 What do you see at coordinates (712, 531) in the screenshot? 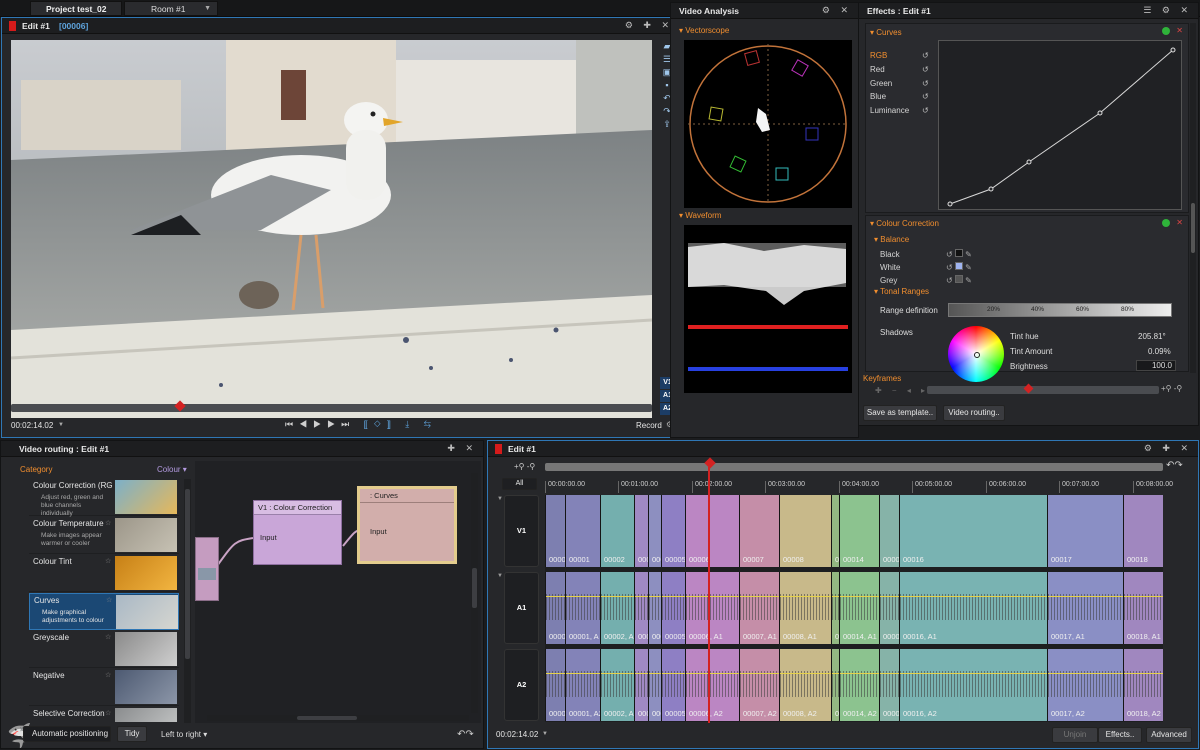
I see `timeline-clip: 00006` at bounding box center [712, 531].